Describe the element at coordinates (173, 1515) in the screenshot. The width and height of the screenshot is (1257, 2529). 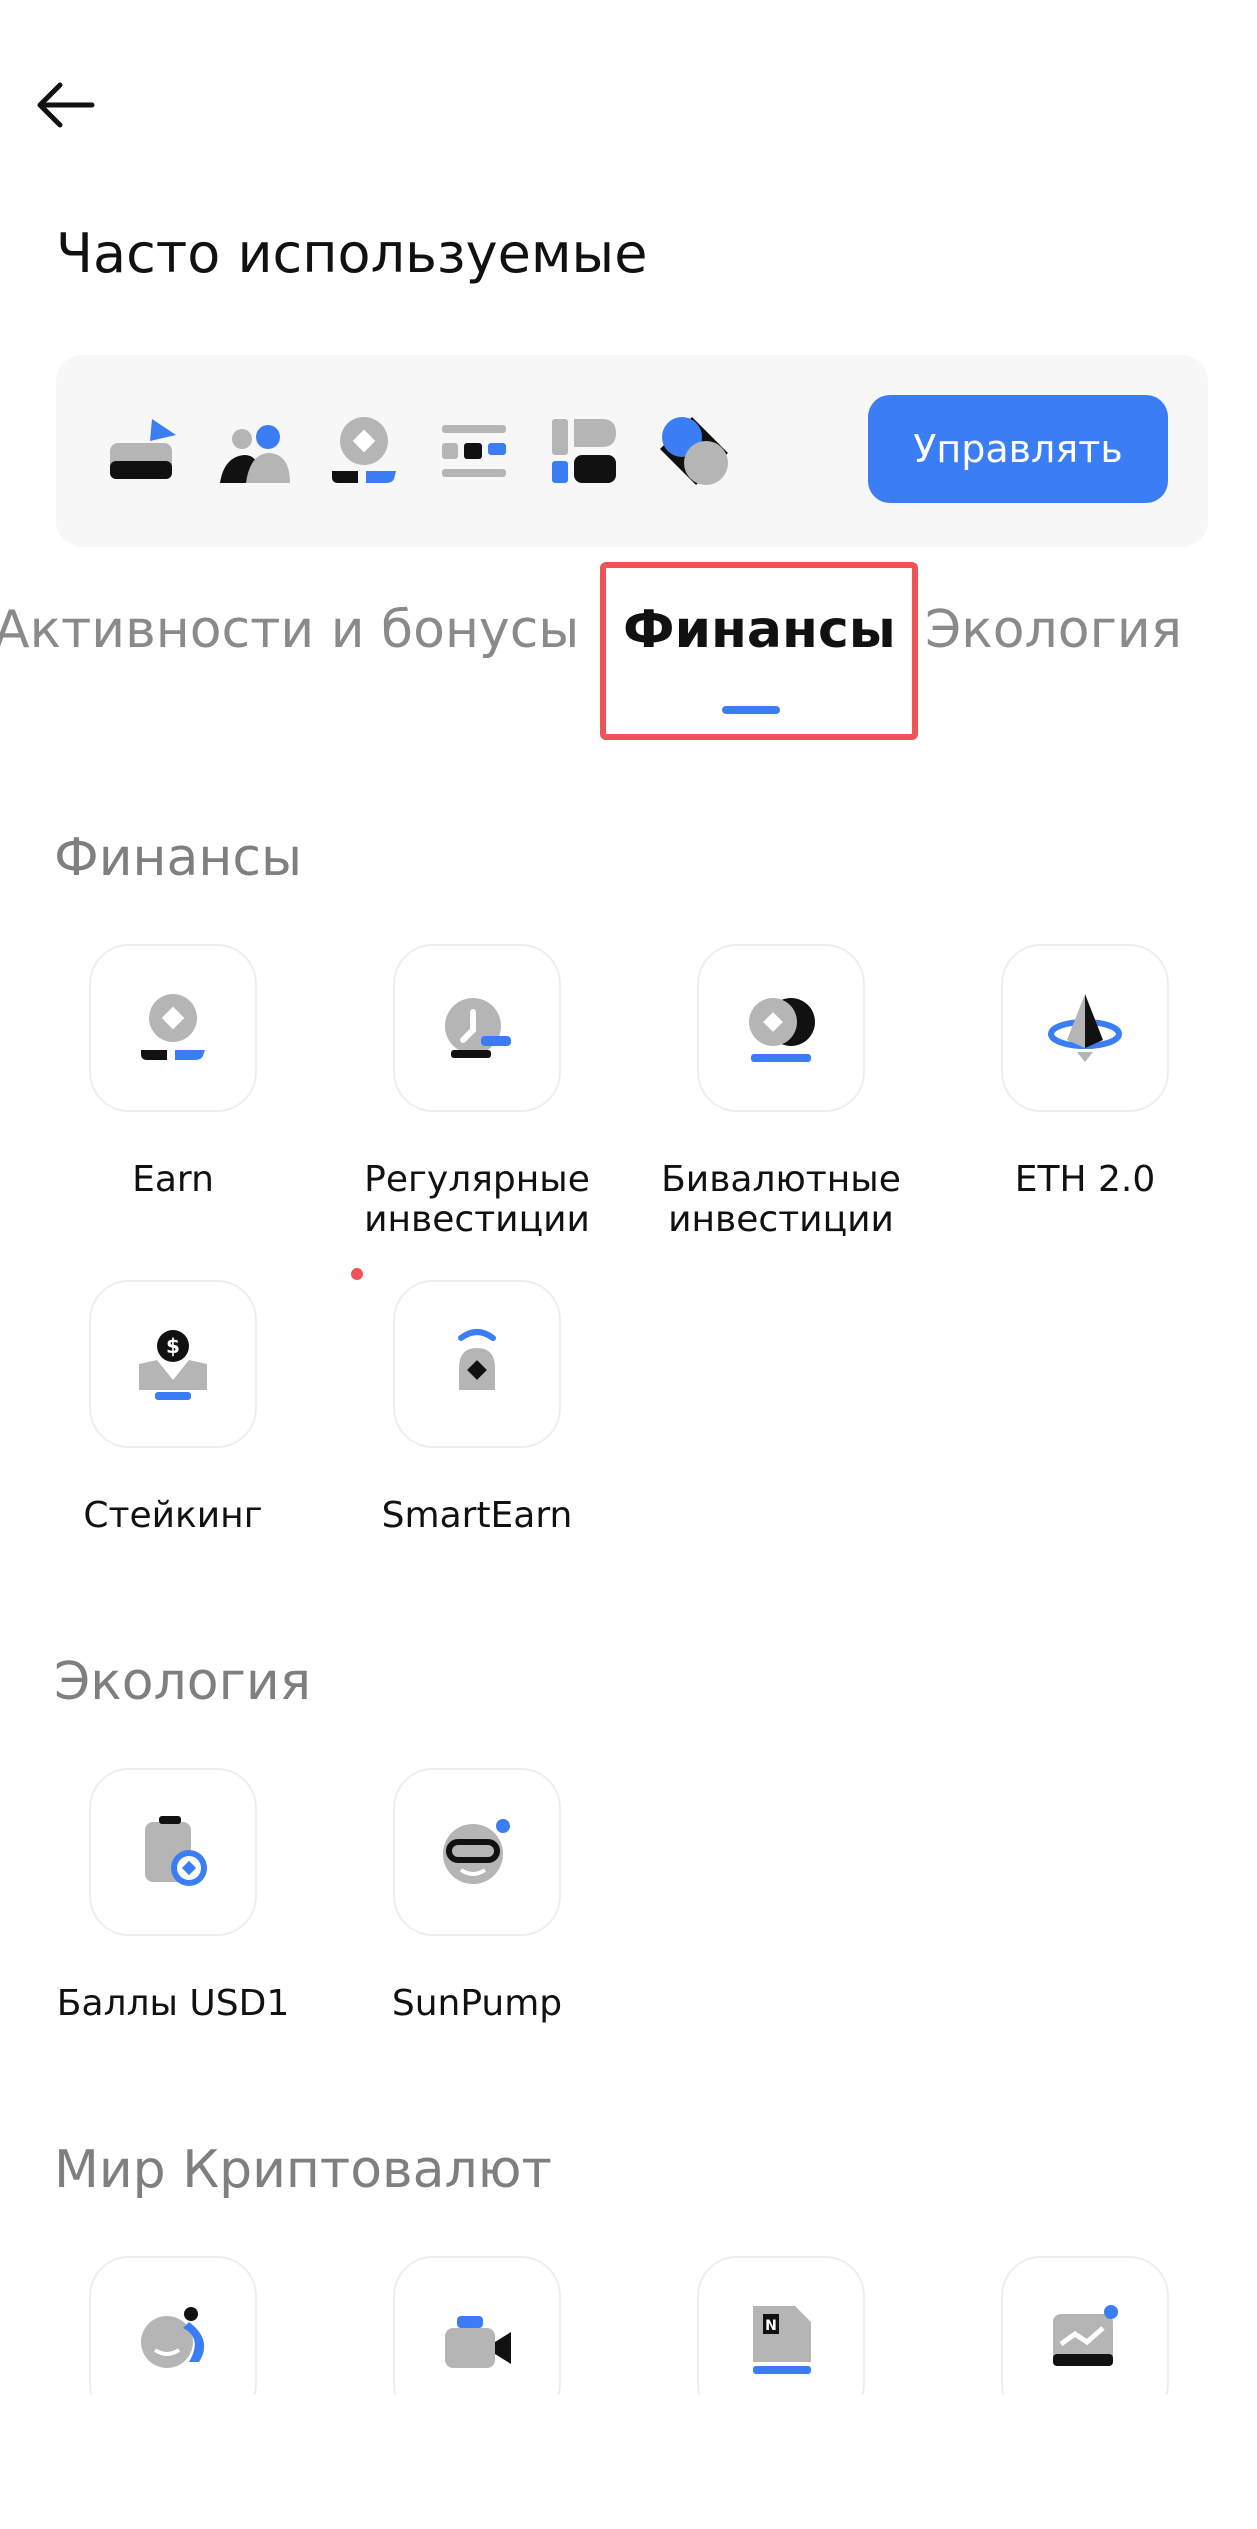
I see `staking-label: Стейкинг` at that location.